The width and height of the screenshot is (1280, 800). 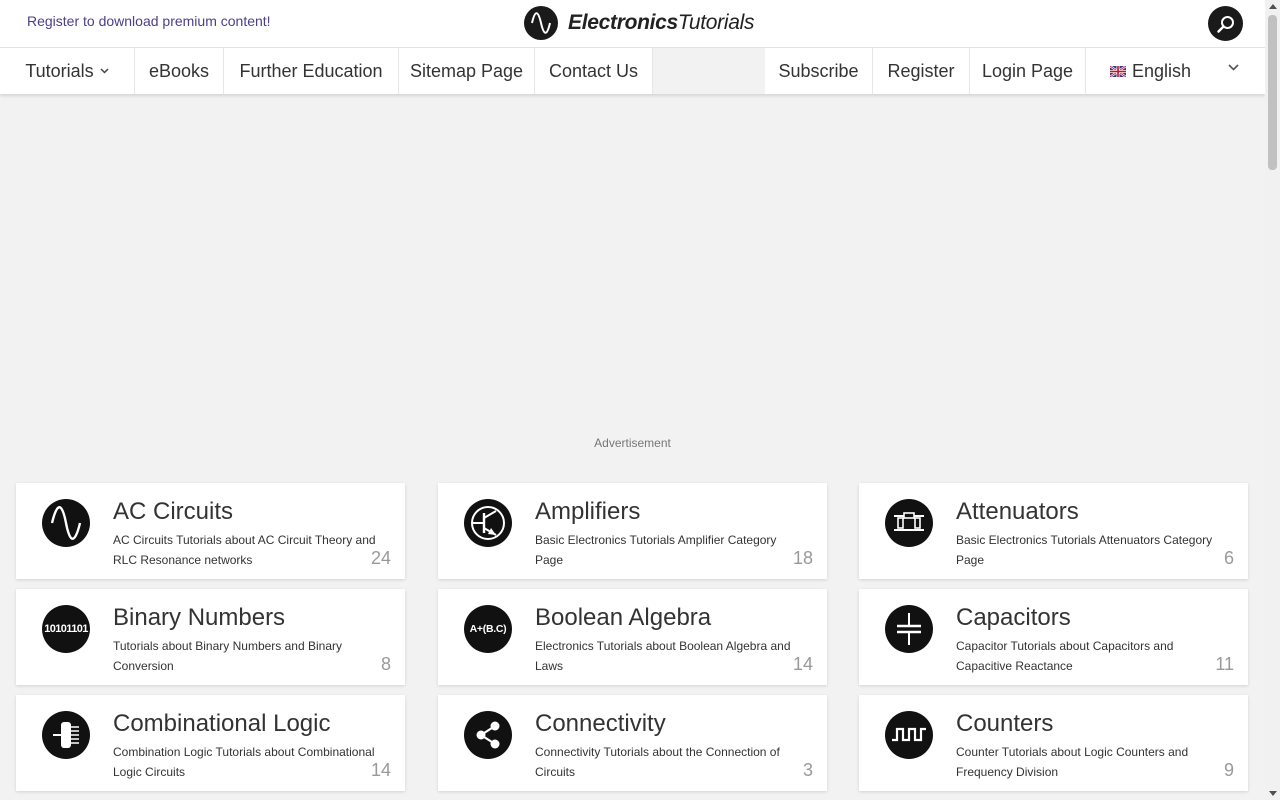 What do you see at coordinates (909, 629) in the screenshot?
I see `capacitor-icon` at bounding box center [909, 629].